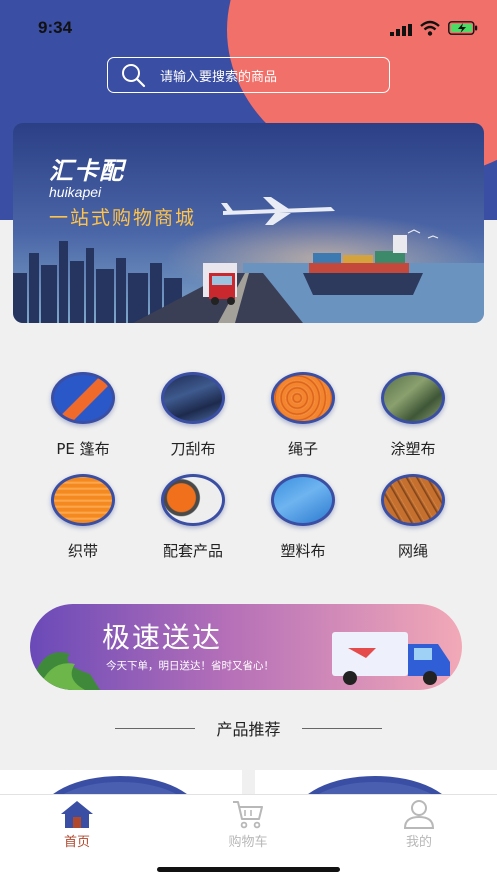 This screenshot has height=883, width=497. I want to click on brand-name-cn: 汇卡配, so click(86, 171).